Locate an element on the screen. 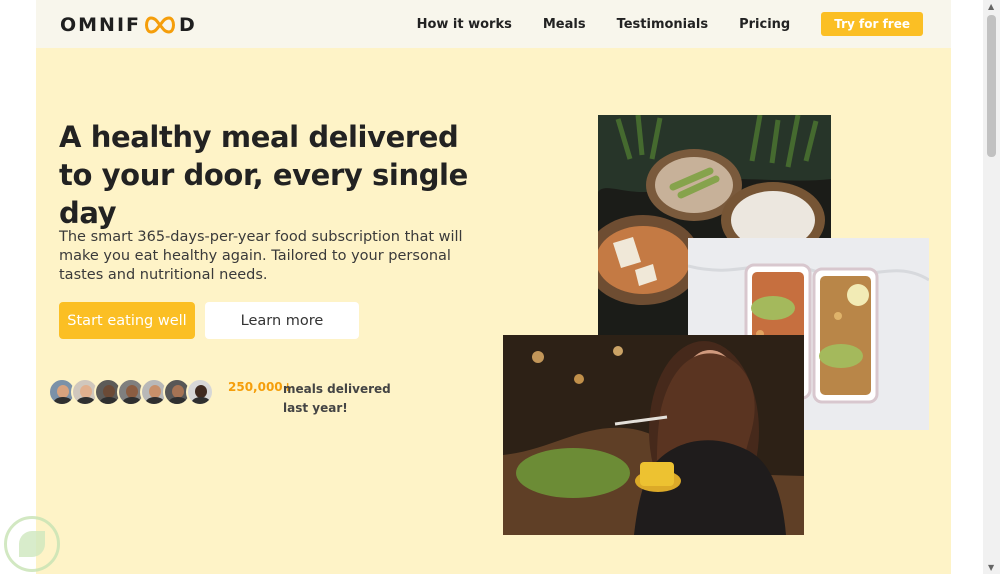 The height and width of the screenshot is (574, 1000). delivered-text: meals delivered last year! is located at coordinates (337, 398).